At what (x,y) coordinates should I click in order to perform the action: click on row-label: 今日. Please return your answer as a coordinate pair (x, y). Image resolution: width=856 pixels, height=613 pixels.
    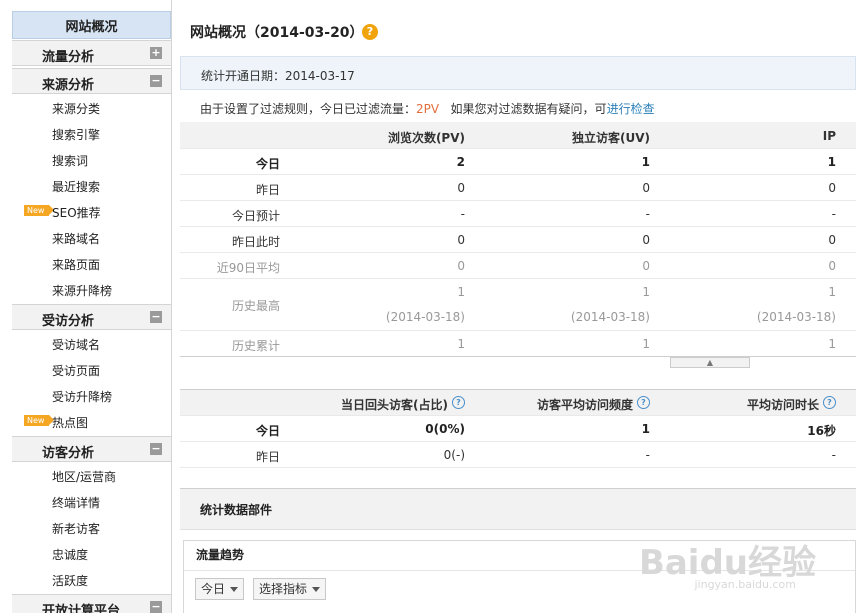
    Looking at the image, I should click on (267, 164).